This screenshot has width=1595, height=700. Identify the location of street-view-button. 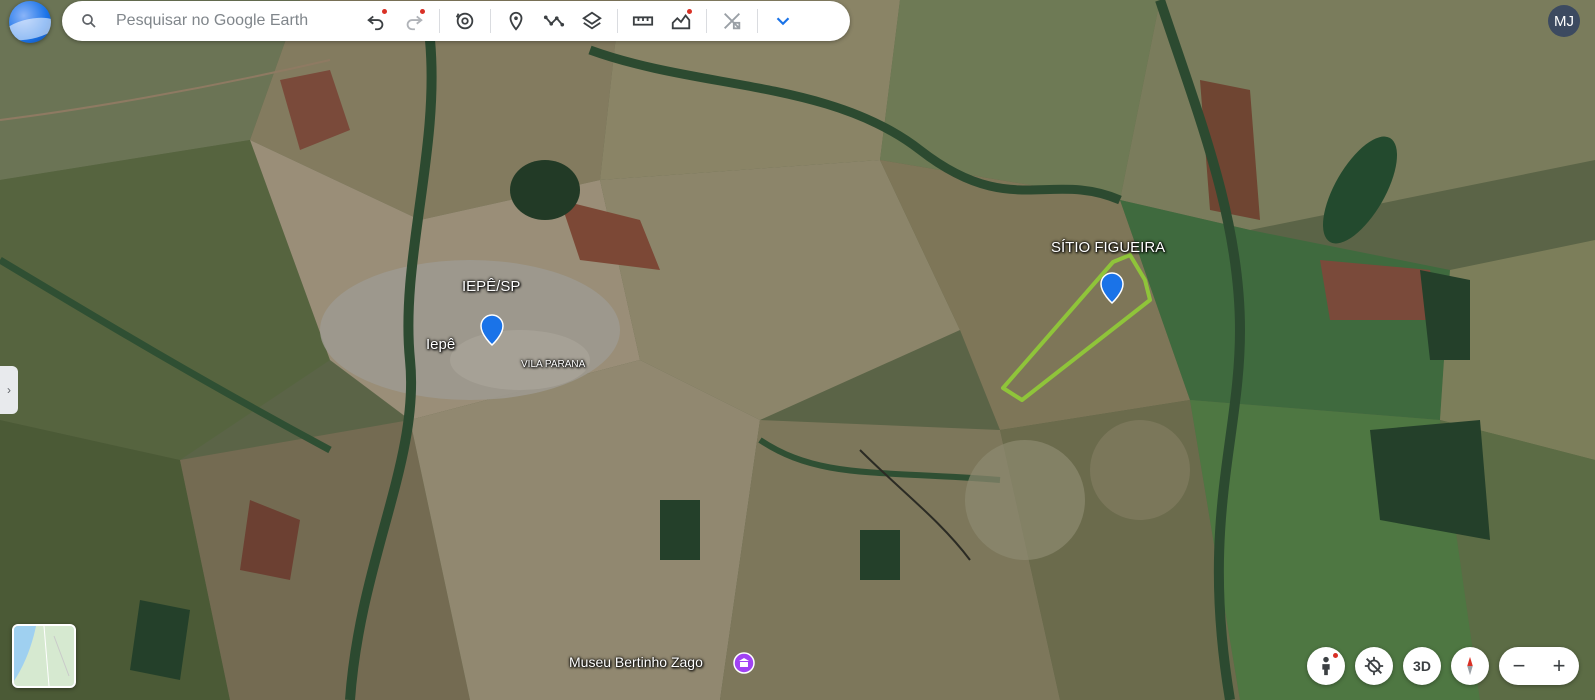
(1326, 666).